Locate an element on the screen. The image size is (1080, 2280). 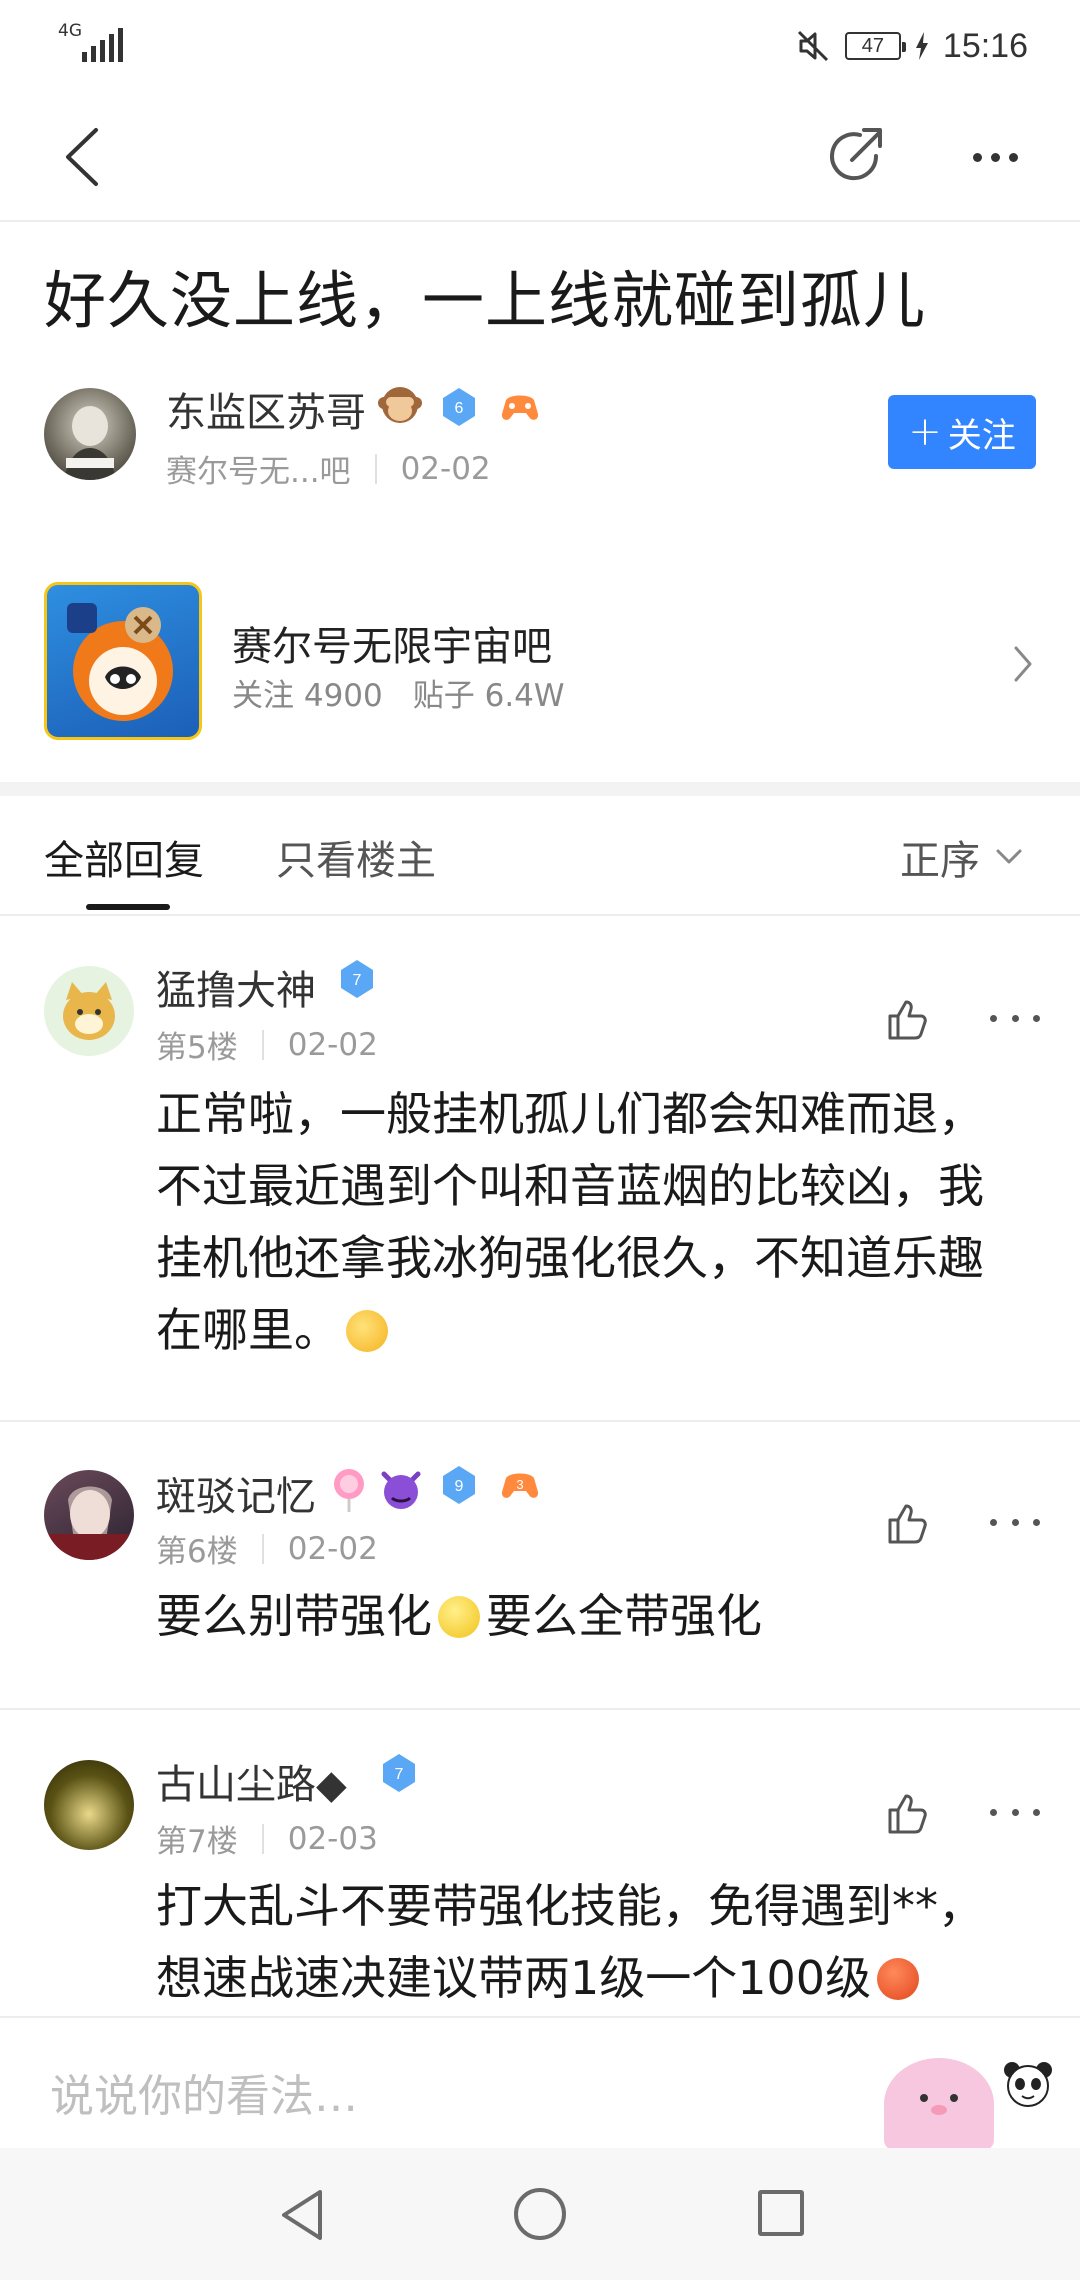
mute-icon is located at coordinates (812, 46).